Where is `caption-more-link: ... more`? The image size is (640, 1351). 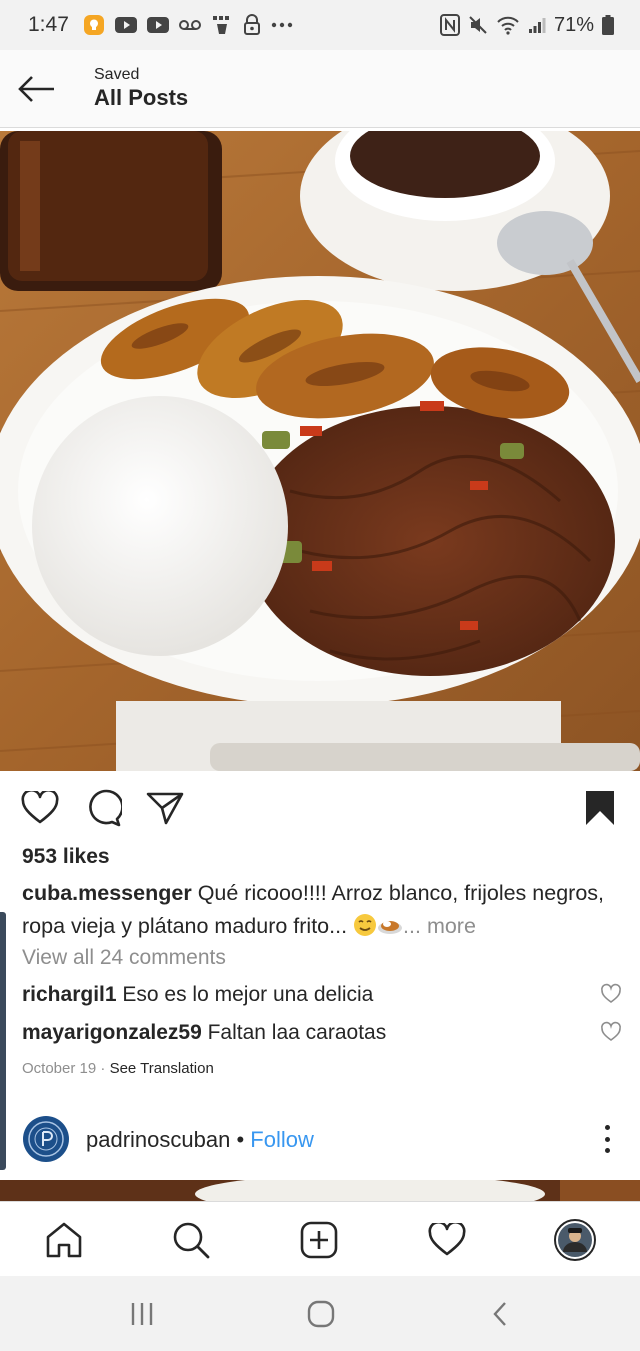 caption-more-link: ... more is located at coordinates (439, 926).